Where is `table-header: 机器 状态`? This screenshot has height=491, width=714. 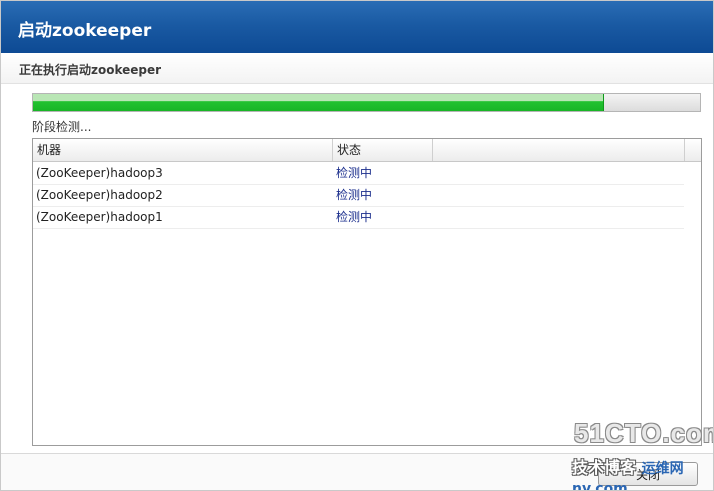
table-header: 机器 状态 is located at coordinates (367, 150).